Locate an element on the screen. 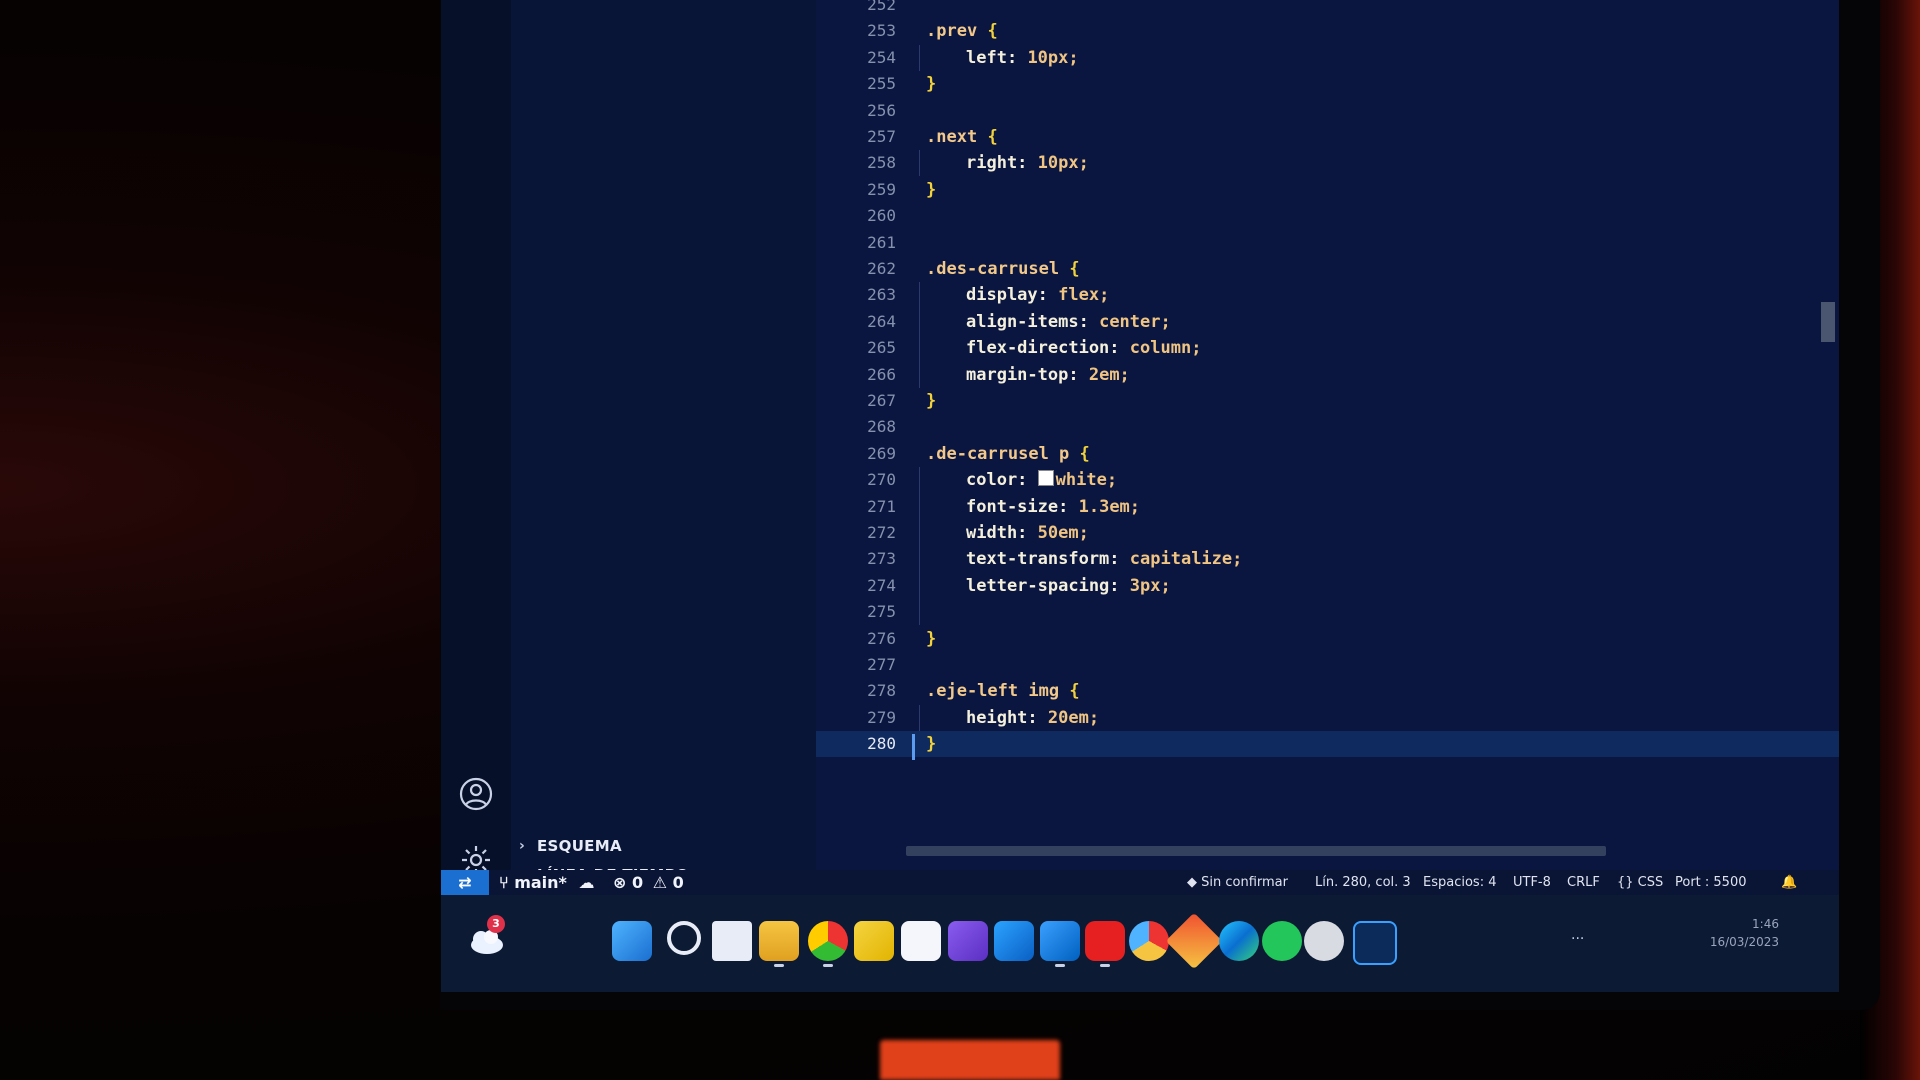 This screenshot has width=1920, height=1080. chatgpt-icon is located at coordinates (1324, 941).